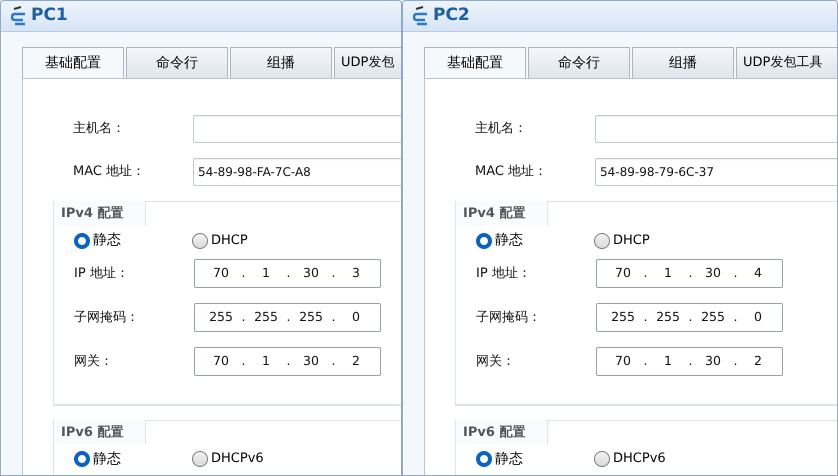 This screenshot has height=476, width=838. I want to click on mac-address-field: 54-89-98-79-6C-37, so click(716, 172).